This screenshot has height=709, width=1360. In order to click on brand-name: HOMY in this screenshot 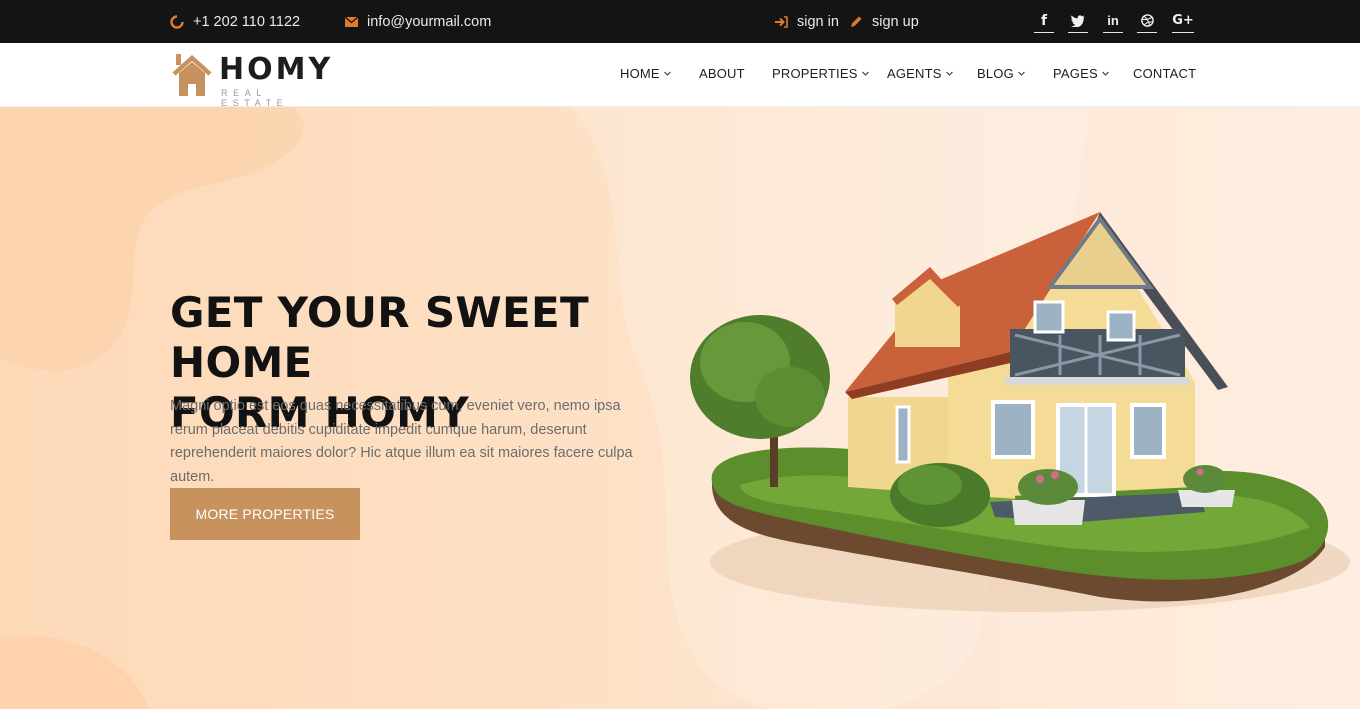, I will do `click(276, 69)`.